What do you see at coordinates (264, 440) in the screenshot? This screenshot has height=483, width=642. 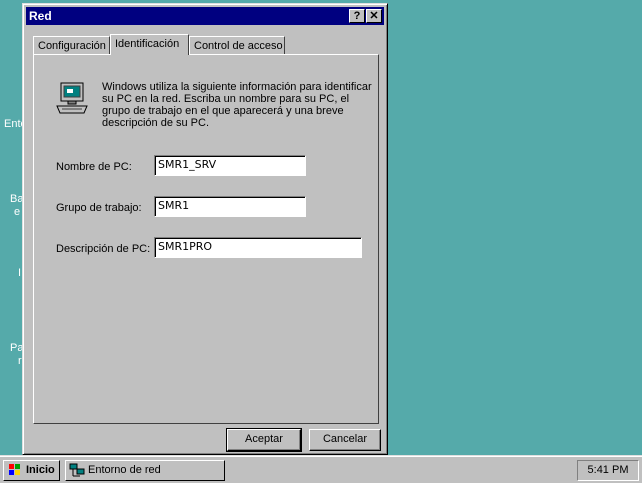 I see `ok-button: Aceptar` at bounding box center [264, 440].